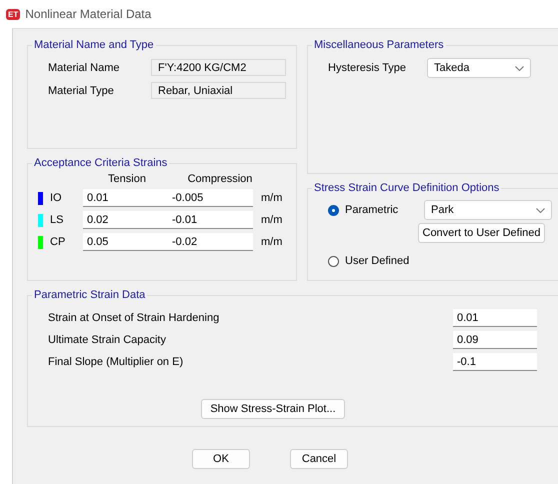 The width and height of the screenshot is (558, 484). Describe the element at coordinates (107, 340) in the screenshot. I see `field-label: Ultimate Strain Capacity` at that location.